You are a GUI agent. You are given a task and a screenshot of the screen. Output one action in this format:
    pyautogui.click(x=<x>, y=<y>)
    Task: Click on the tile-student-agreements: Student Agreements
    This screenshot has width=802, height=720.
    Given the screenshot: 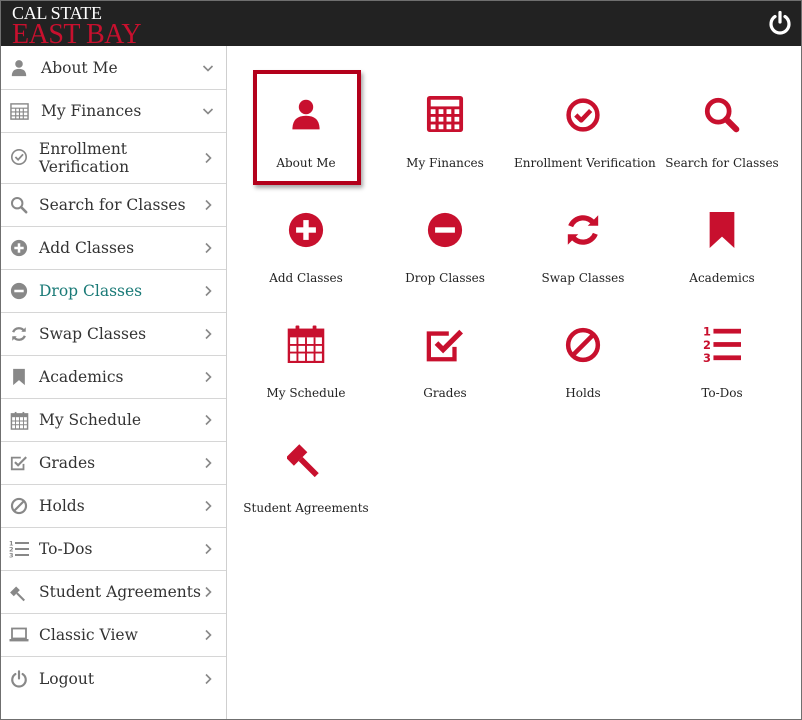 What is the action you would take?
    pyautogui.click(x=306, y=477)
    